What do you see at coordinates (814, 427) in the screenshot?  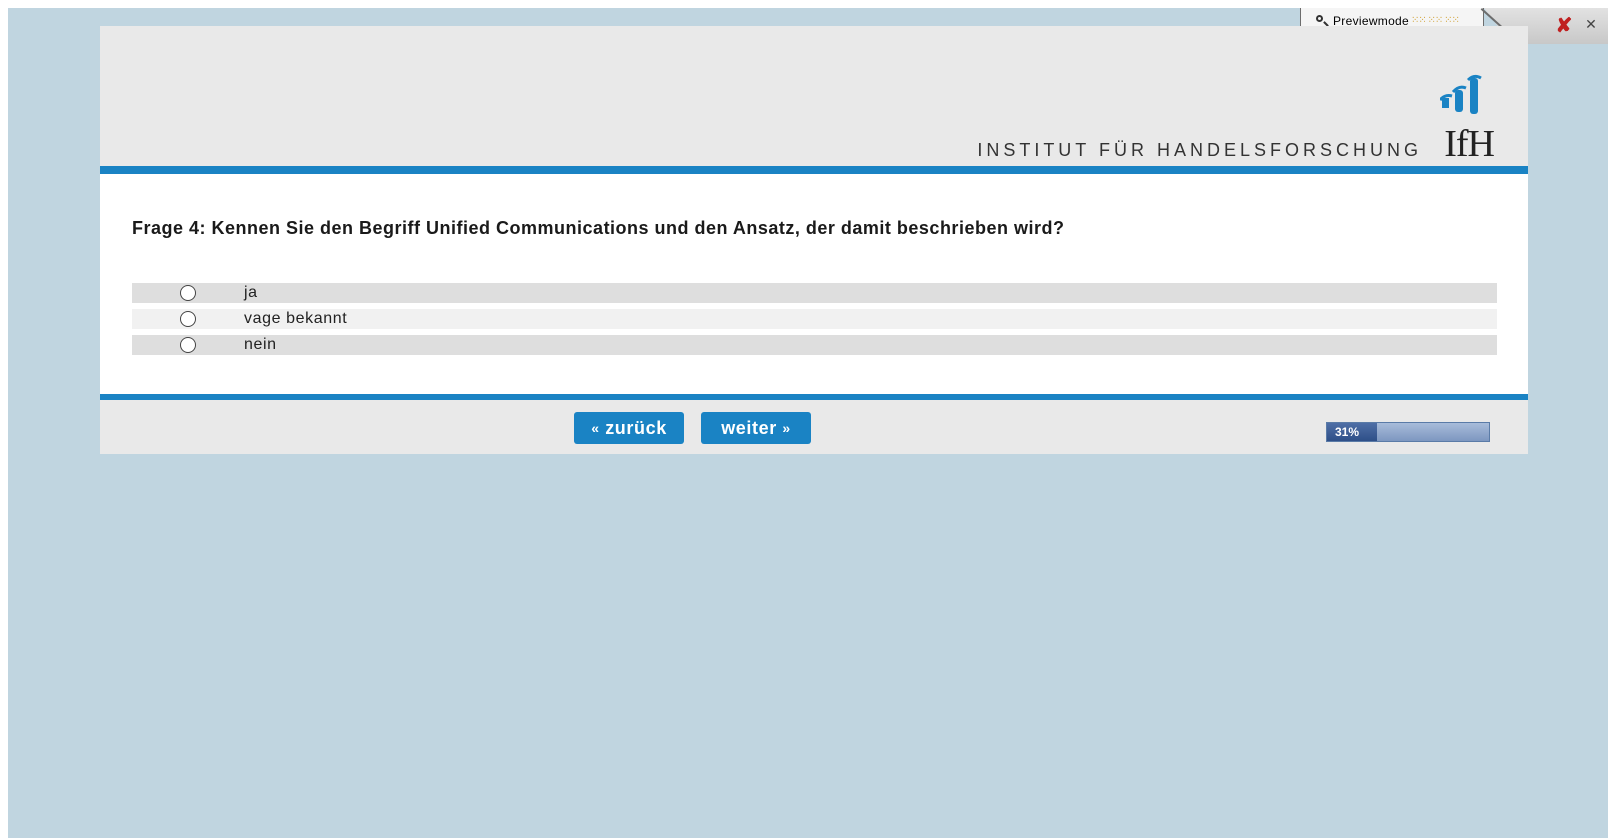 I see `survey-footer: « zurück weiter » 31%` at bounding box center [814, 427].